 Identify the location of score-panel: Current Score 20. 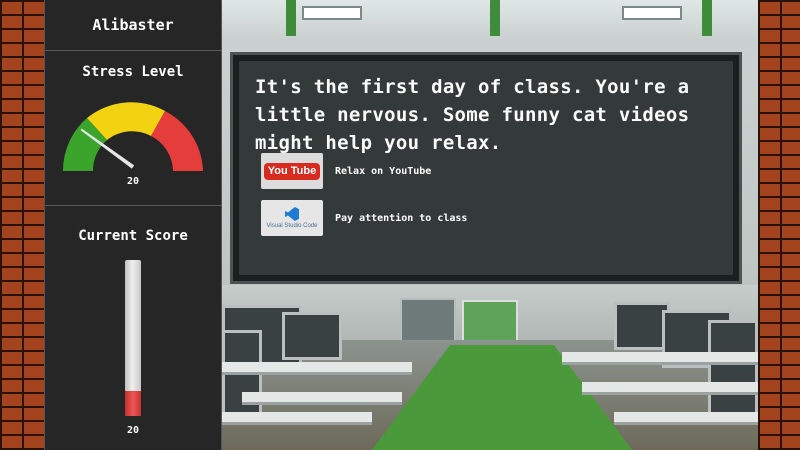
(133, 328).